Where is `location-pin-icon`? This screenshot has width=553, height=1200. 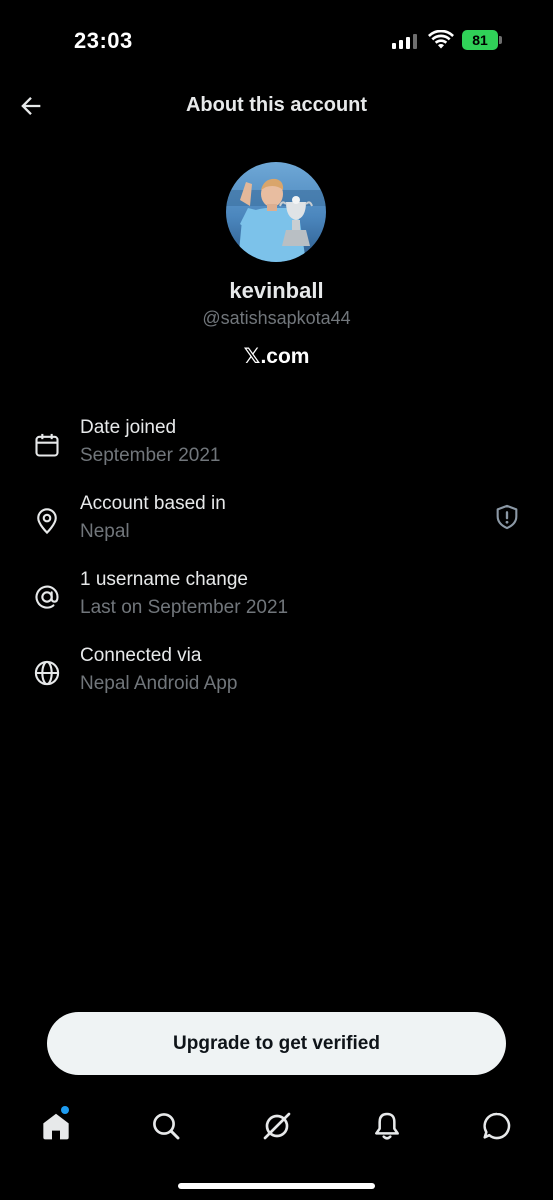
location-pin-icon is located at coordinates (47, 521).